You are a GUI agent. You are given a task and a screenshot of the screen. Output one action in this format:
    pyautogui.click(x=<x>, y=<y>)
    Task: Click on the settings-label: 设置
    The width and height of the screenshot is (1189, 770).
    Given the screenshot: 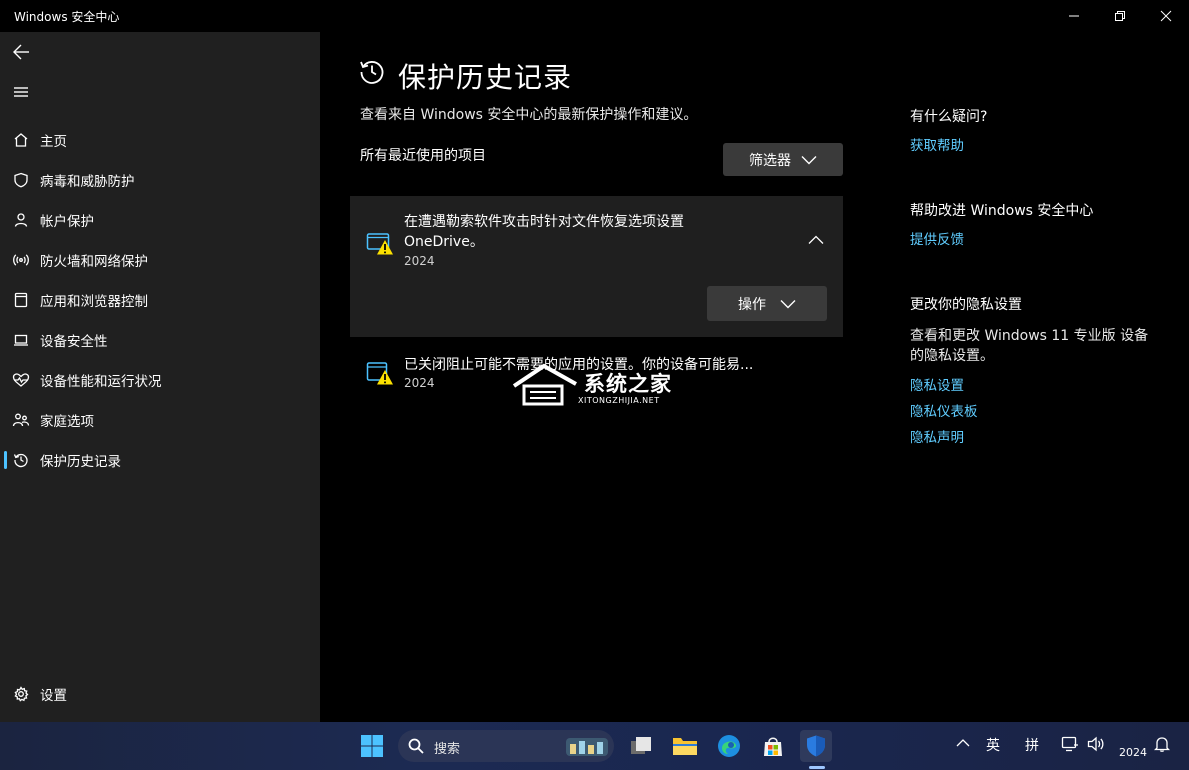 What is the action you would take?
    pyautogui.click(x=53, y=696)
    